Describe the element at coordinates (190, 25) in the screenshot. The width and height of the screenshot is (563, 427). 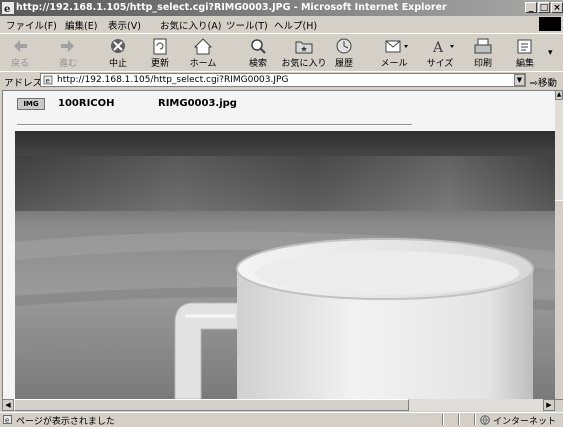
I see `menu-favorites: お気に入り(A)` at that location.